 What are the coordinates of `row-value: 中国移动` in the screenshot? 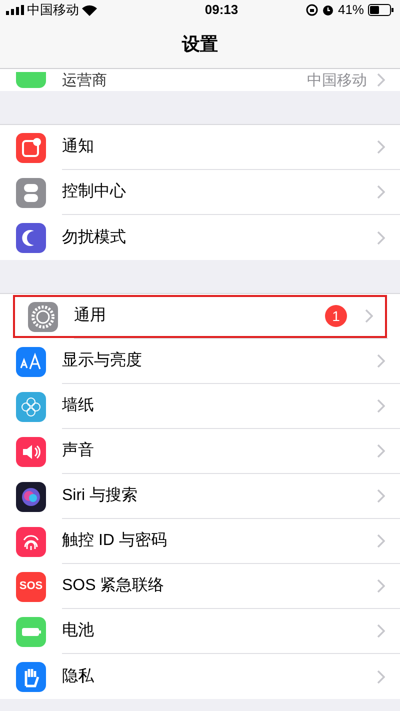 It's located at (337, 80).